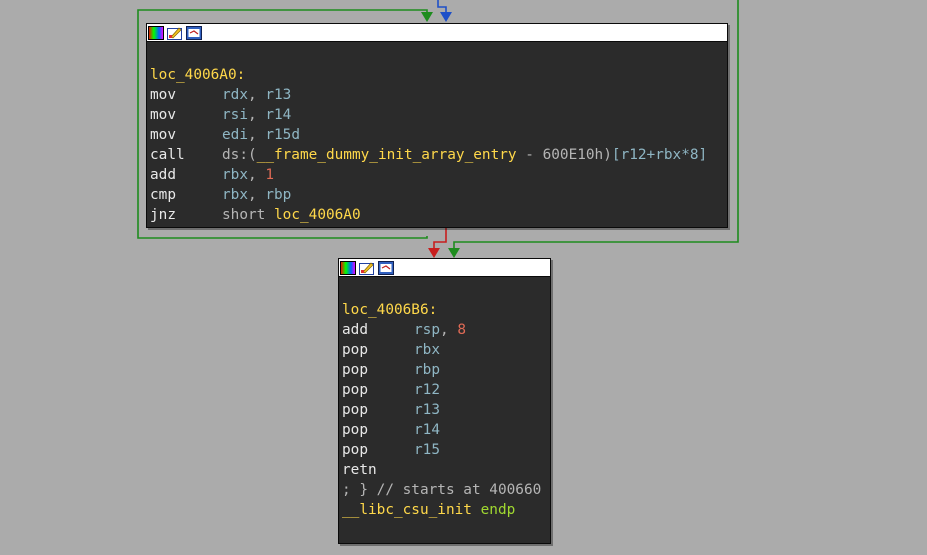  What do you see at coordinates (438, 215) in the screenshot?
I see `code-line: jnz short loc_4006A0` at bounding box center [438, 215].